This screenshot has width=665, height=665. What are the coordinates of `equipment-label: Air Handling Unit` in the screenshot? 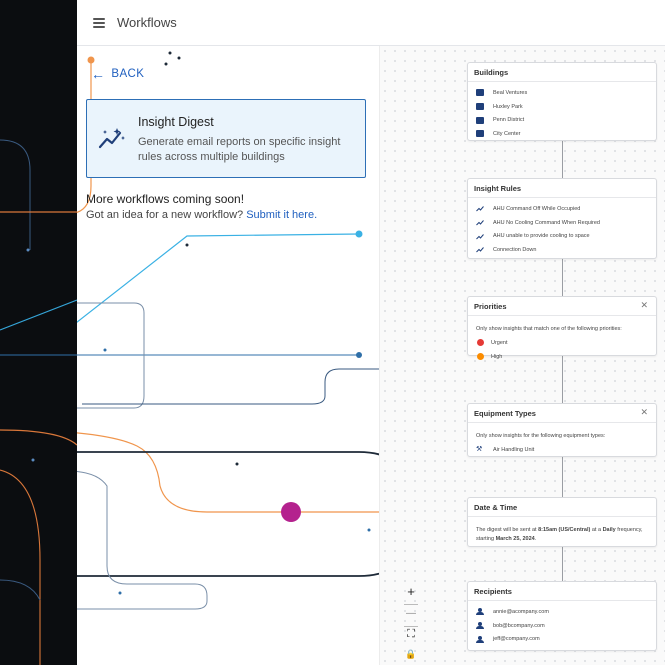 It's located at (514, 449).